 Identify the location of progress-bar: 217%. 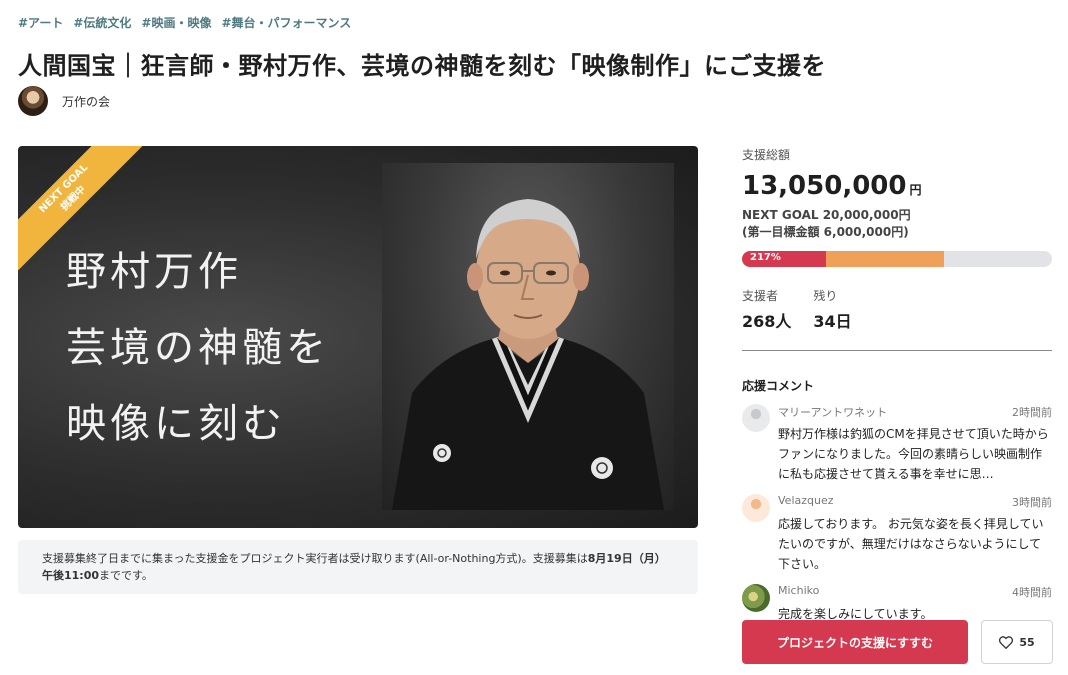
(897, 259).